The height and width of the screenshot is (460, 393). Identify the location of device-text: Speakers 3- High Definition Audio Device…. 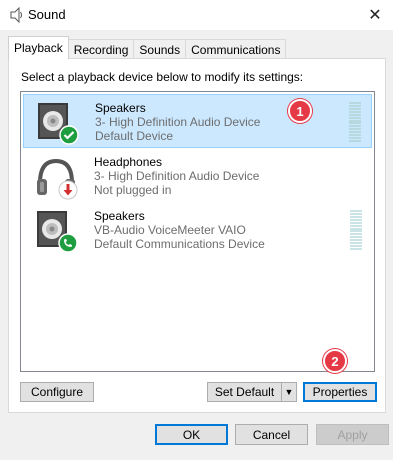
(177, 122).